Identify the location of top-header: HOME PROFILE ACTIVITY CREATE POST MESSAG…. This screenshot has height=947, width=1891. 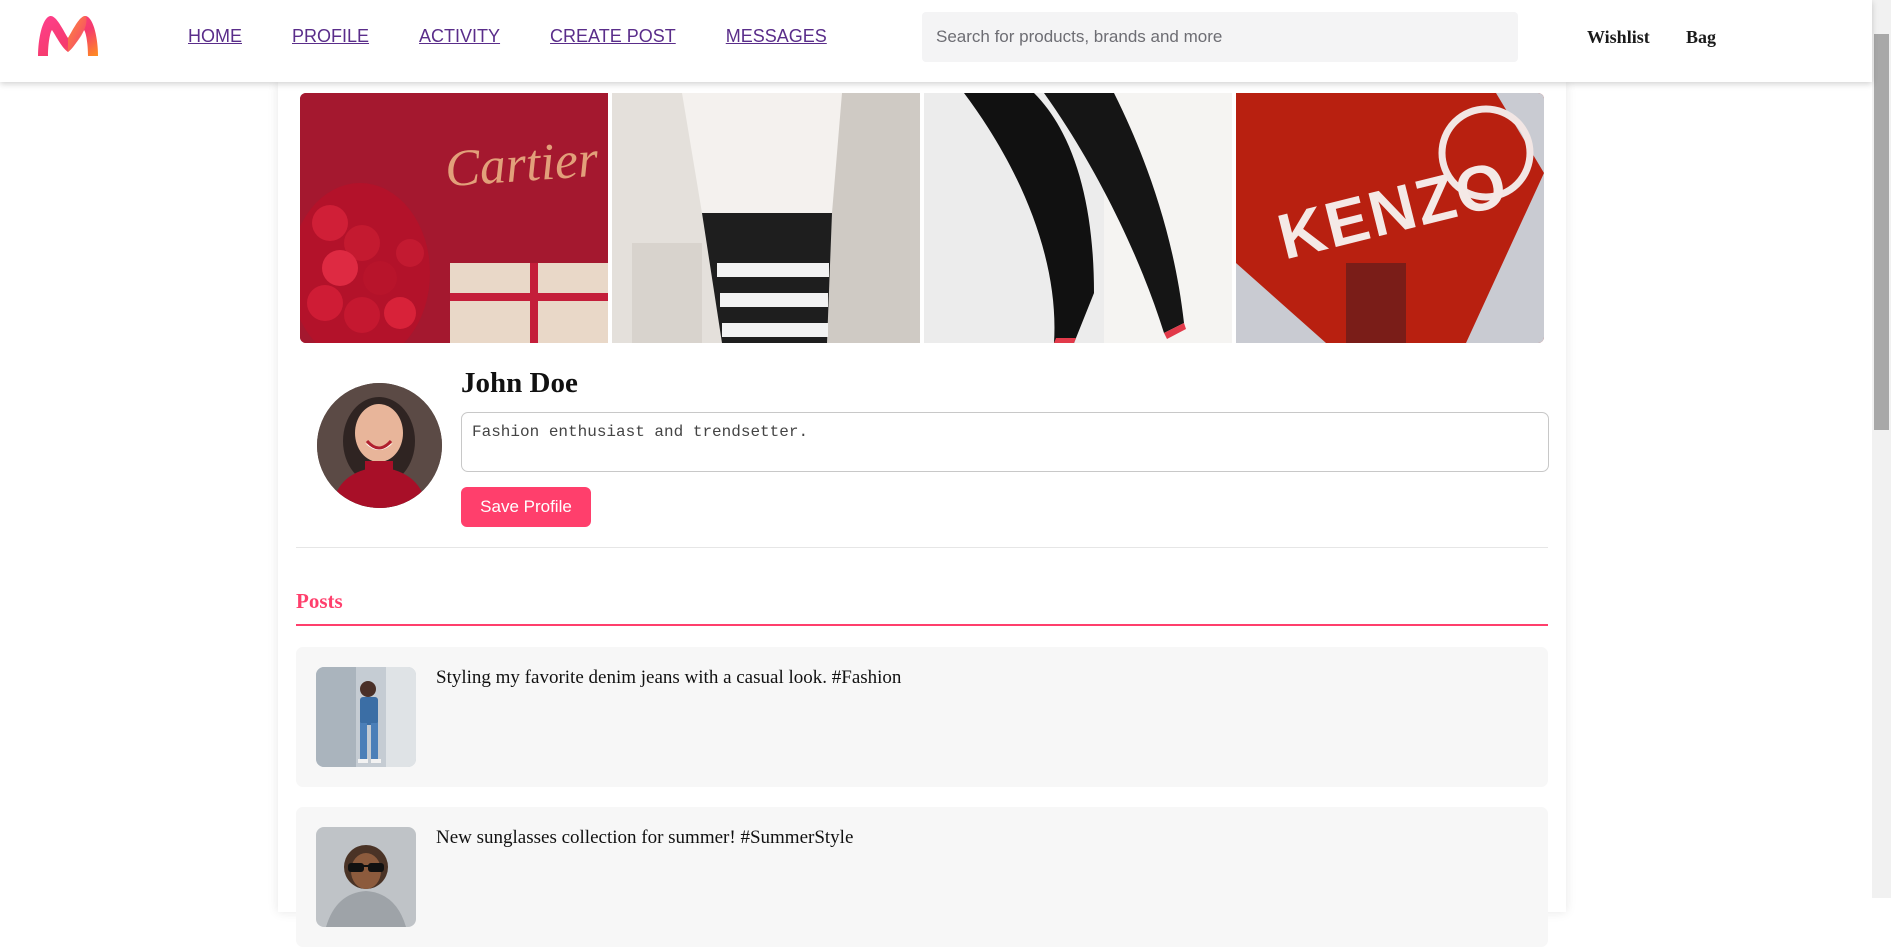
(936, 41).